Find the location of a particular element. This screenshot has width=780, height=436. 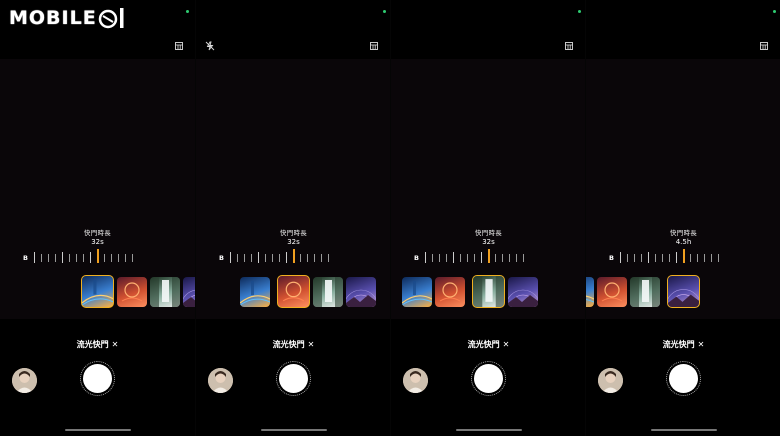

flash-off-icon is located at coordinates (210, 46).